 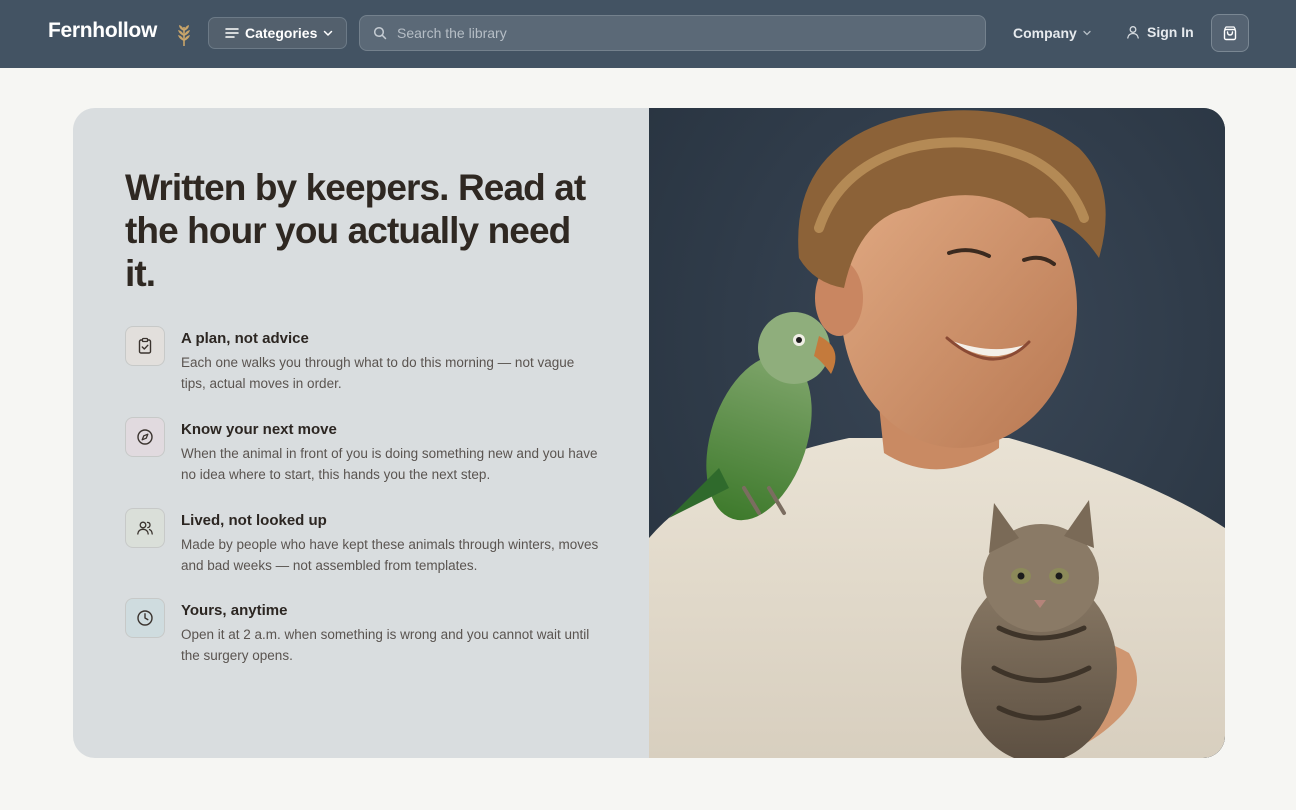 I want to click on brand-logo: Fernhollow, so click(x=102, y=31).